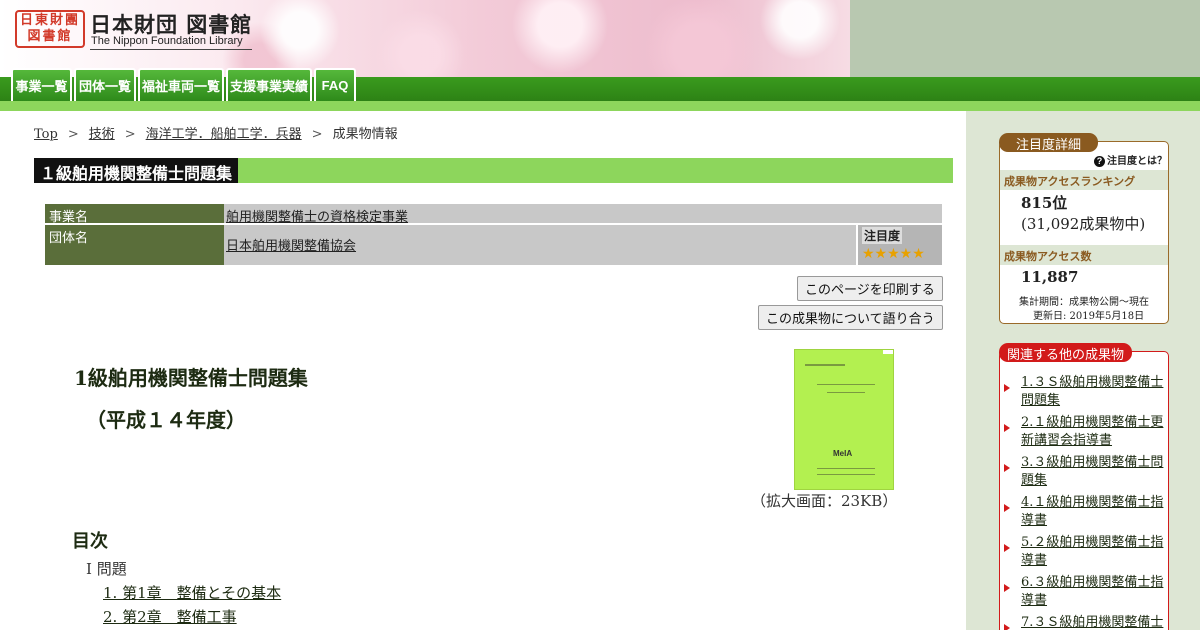  I want to click on seal-bottom-text: 図書館, so click(50, 36).